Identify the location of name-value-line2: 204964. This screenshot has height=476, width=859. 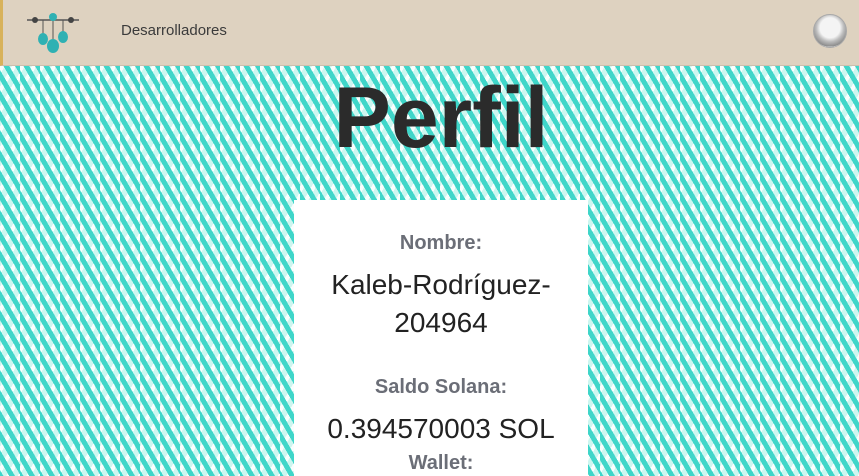
(441, 322).